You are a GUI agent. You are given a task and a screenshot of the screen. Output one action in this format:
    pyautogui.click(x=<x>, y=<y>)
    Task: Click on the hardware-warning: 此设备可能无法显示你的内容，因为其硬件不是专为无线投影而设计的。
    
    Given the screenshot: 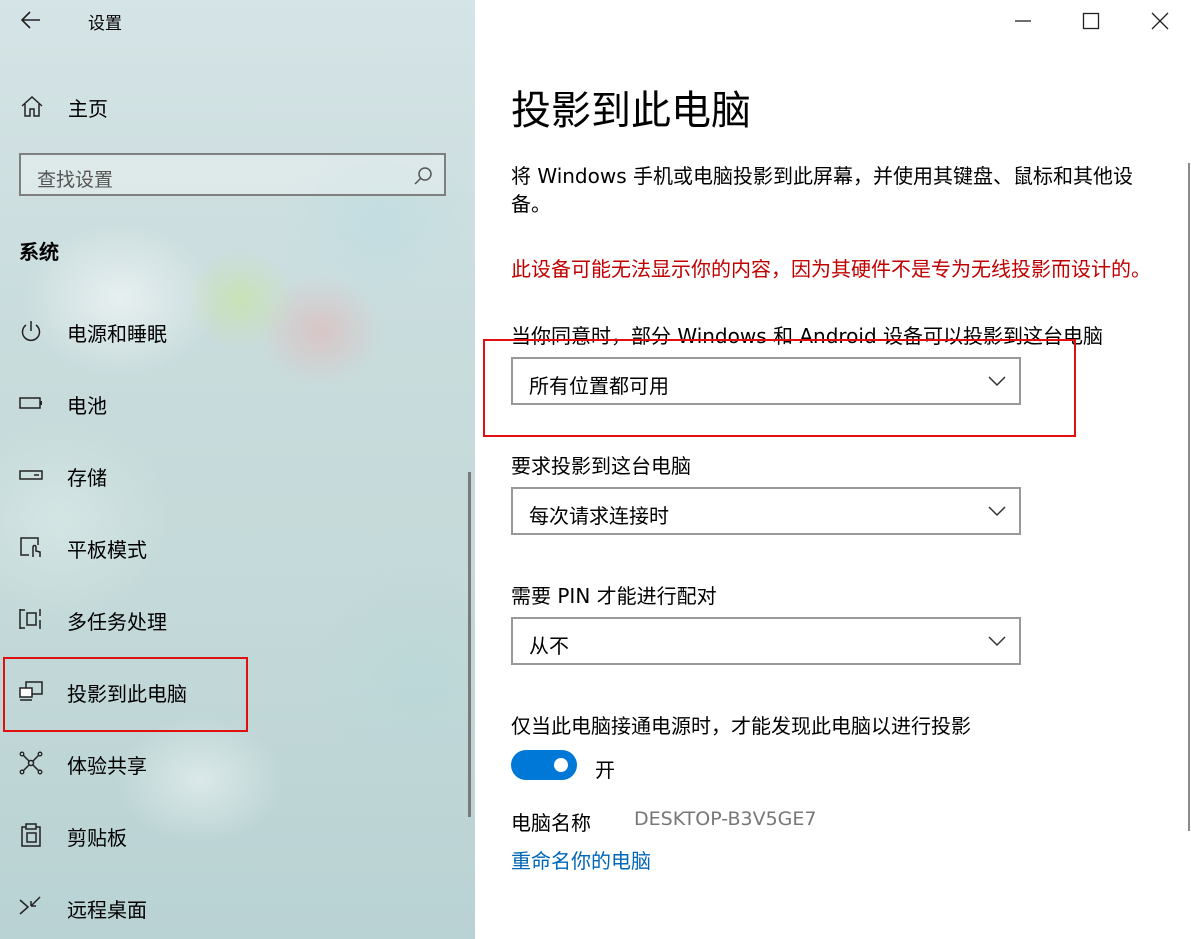 What is the action you would take?
    pyautogui.click(x=831, y=269)
    